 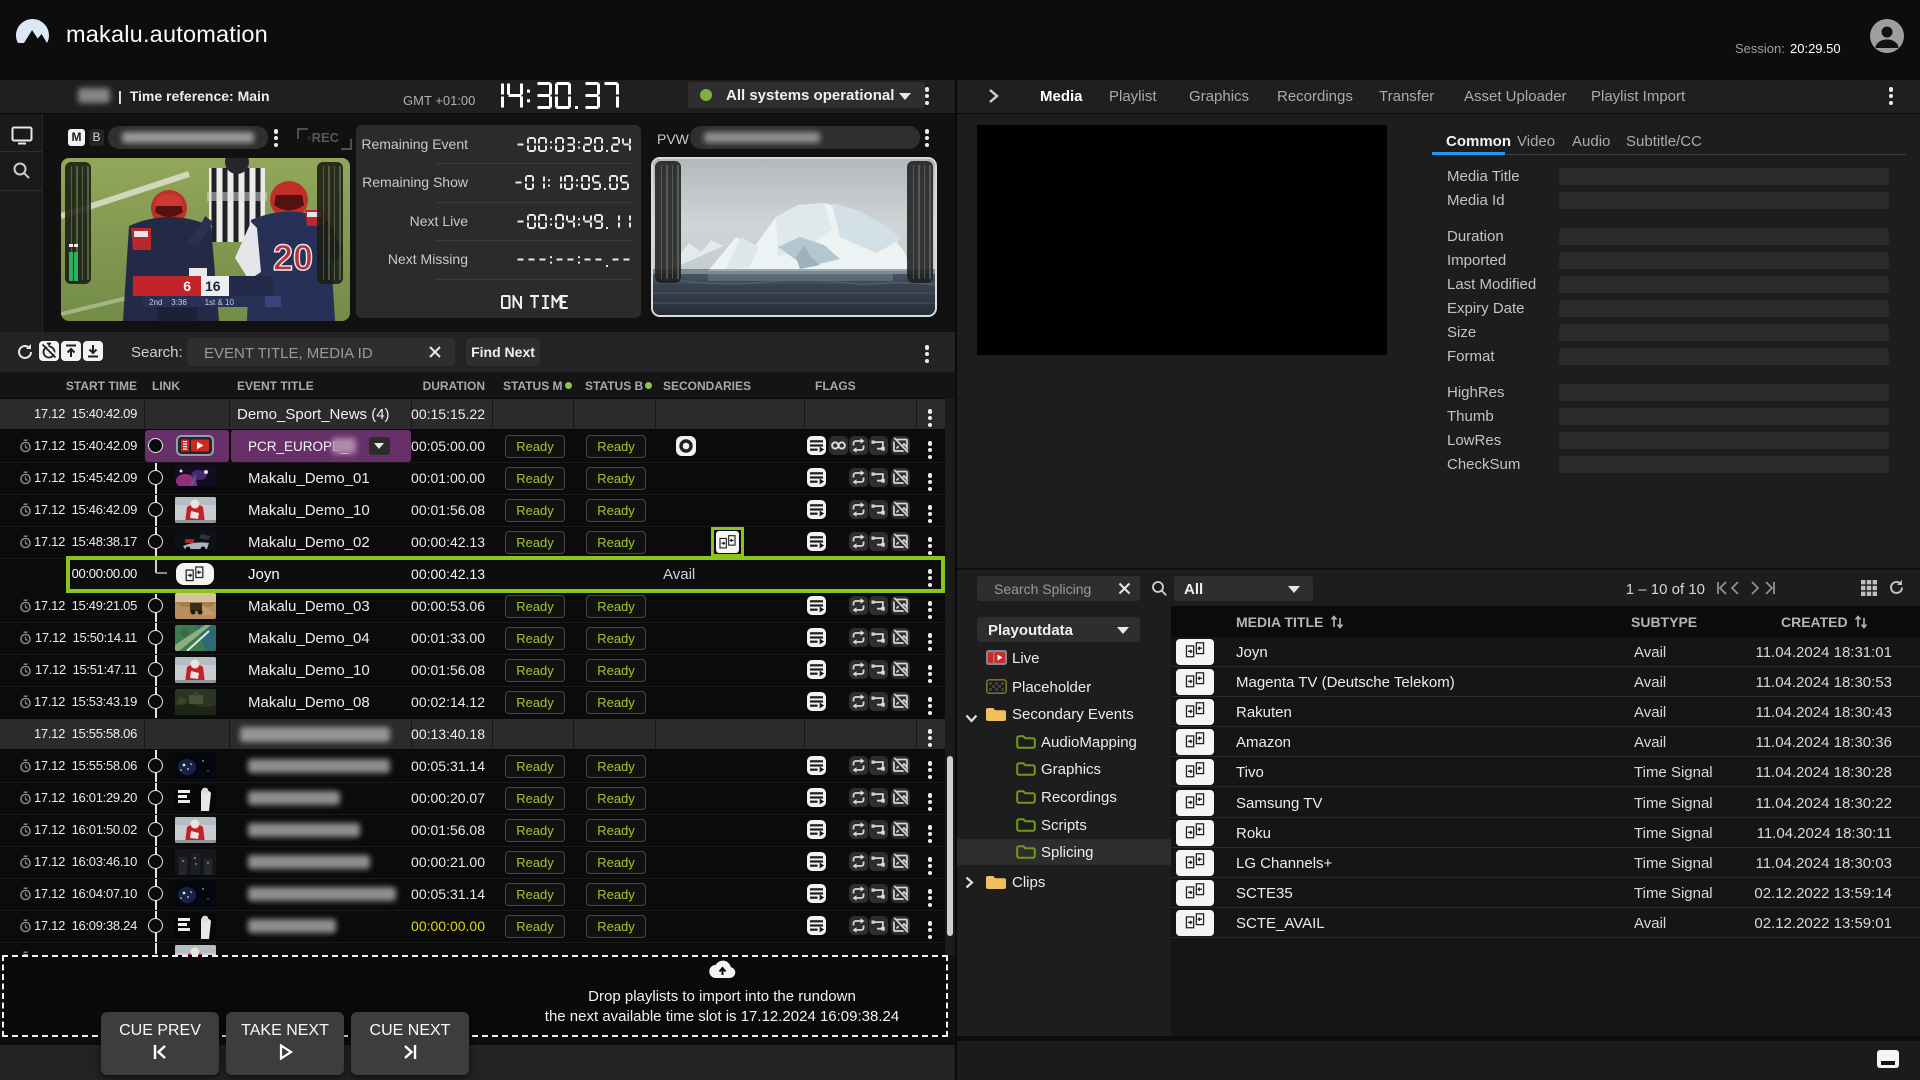 I want to click on svg-text: 6, so click(x=187, y=286).